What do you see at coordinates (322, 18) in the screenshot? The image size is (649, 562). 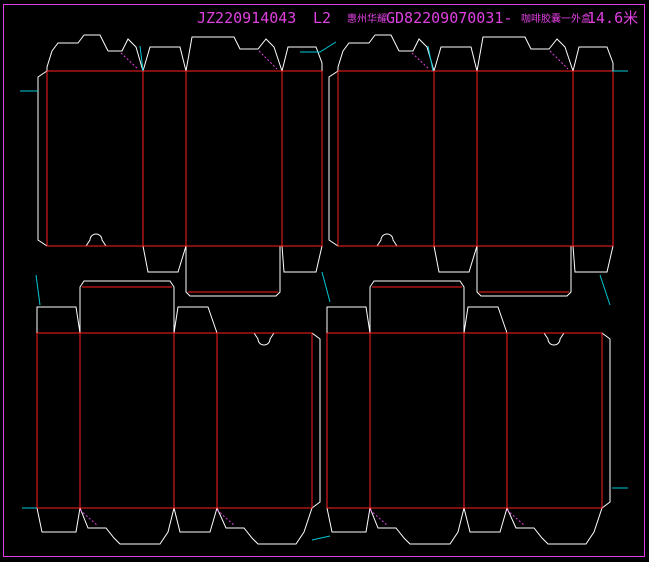 I see `layout-code: L2` at bounding box center [322, 18].